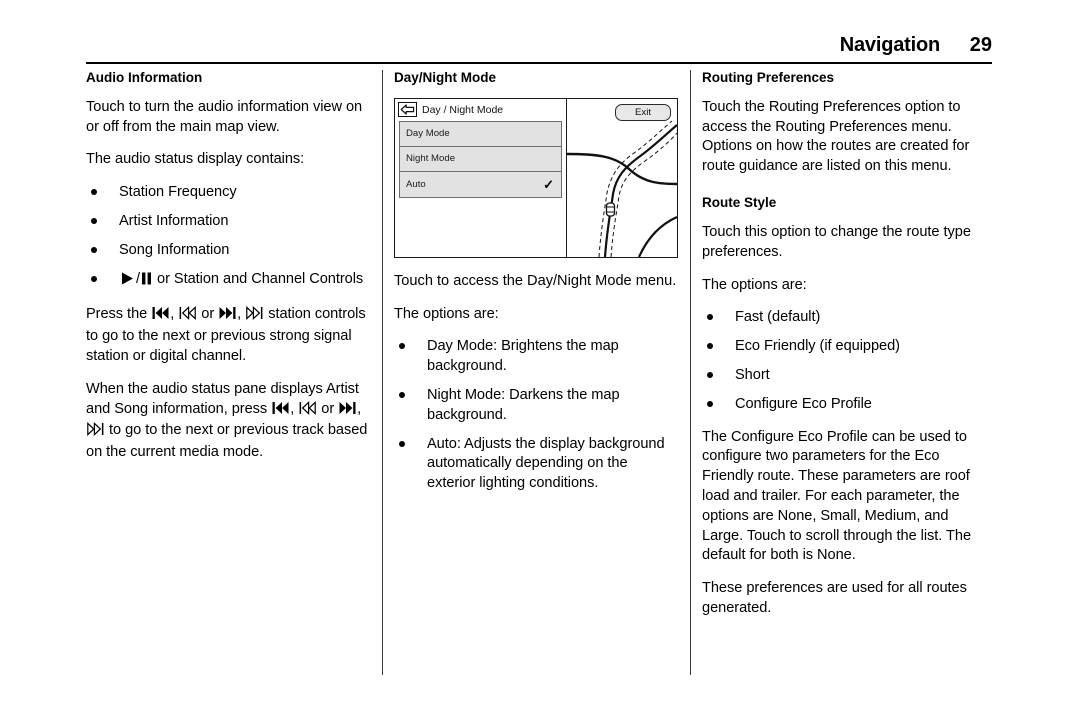  I want to click on list-item: Fast (default), so click(844, 318).